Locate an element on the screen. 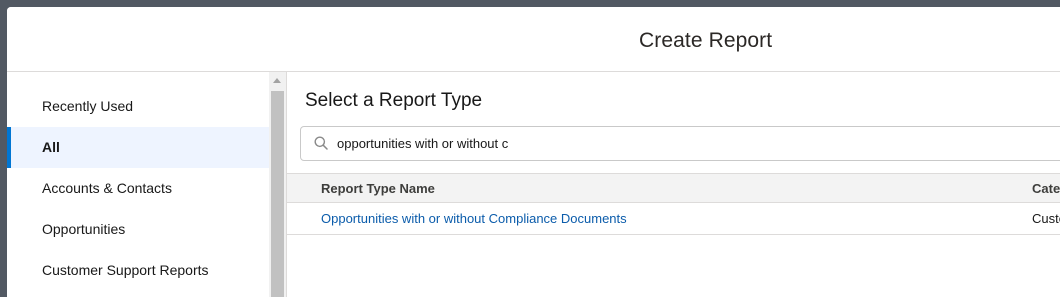  sidebar-item-all: All is located at coordinates (138, 147).